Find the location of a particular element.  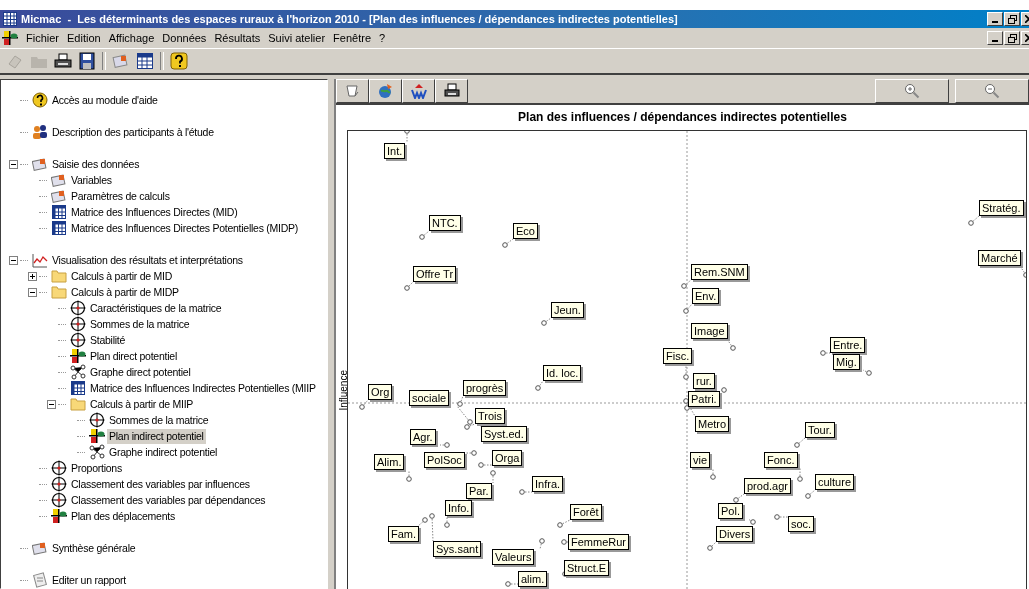

graph-icon is located at coordinates (78, 372).